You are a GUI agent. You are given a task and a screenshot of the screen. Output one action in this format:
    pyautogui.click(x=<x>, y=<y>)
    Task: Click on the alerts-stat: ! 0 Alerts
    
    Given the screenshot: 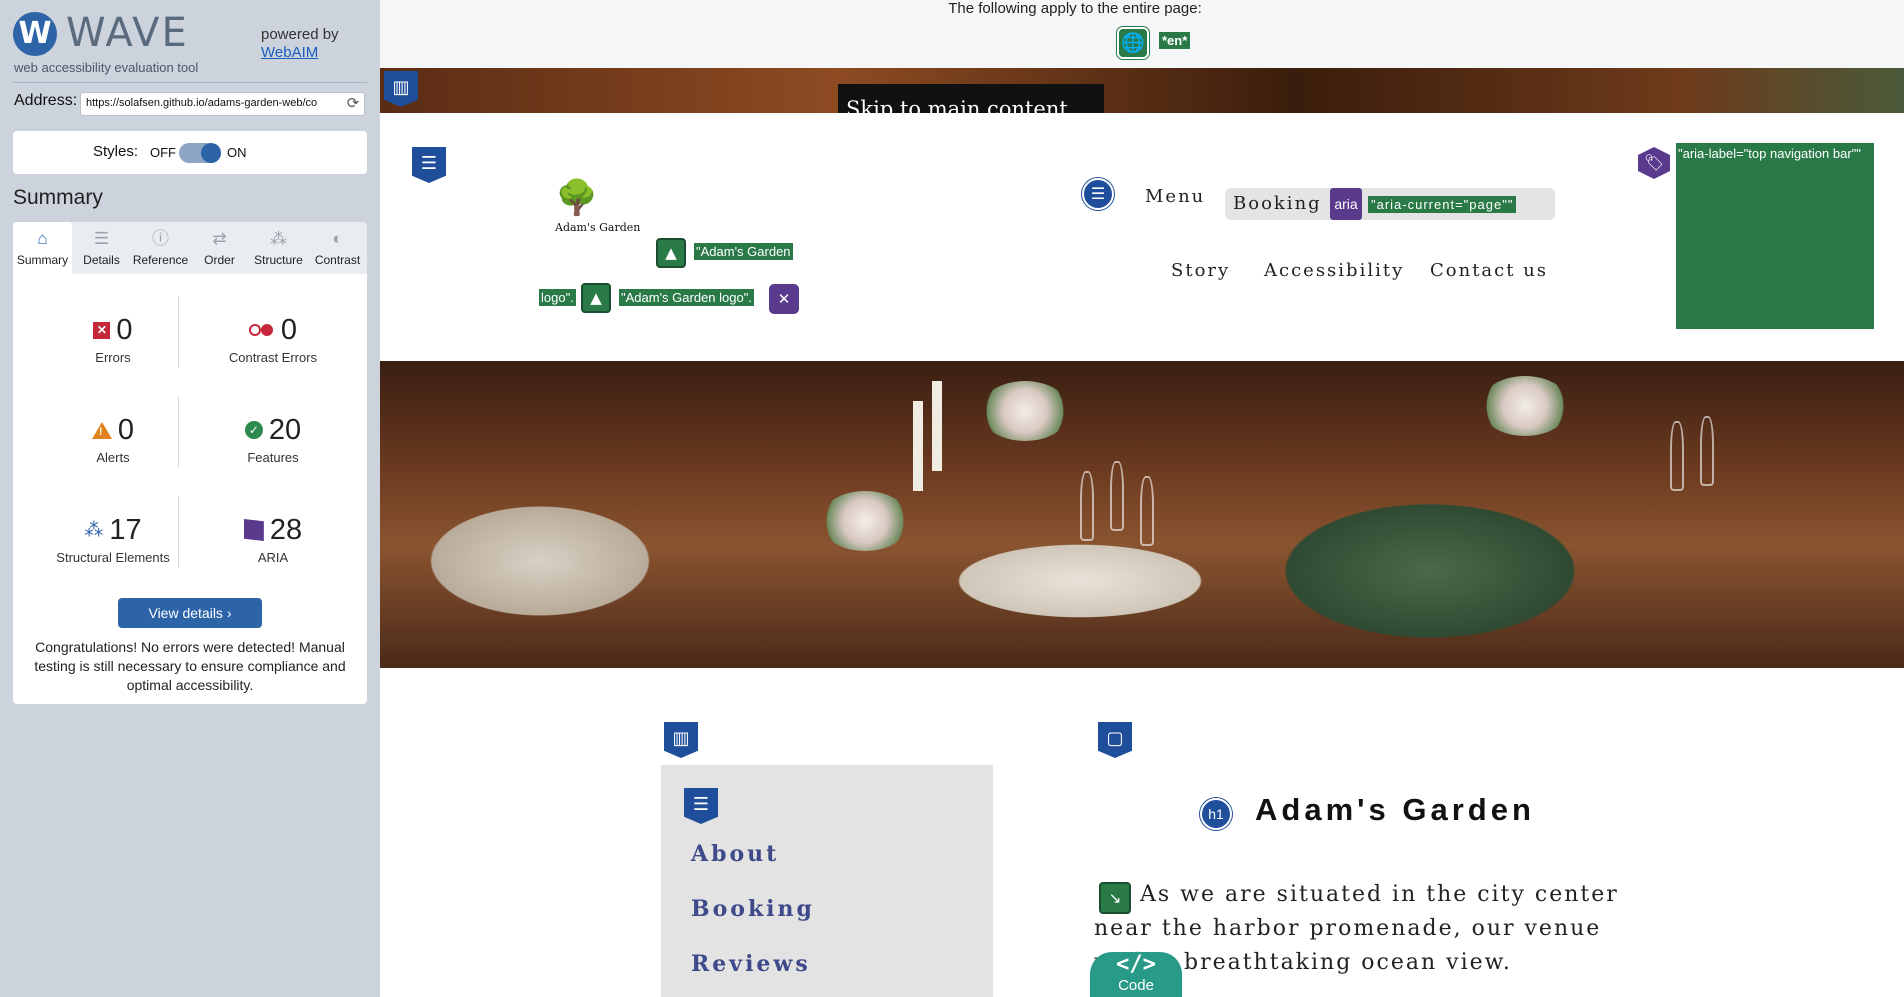 What is the action you would take?
    pyautogui.click(x=113, y=438)
    